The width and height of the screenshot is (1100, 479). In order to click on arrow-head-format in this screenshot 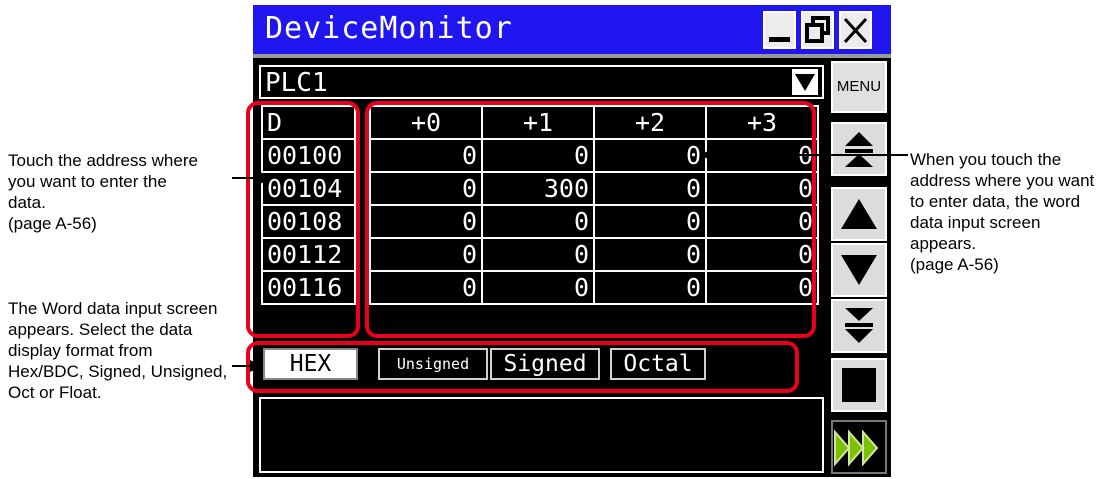, I will do `click(256, 366)`.